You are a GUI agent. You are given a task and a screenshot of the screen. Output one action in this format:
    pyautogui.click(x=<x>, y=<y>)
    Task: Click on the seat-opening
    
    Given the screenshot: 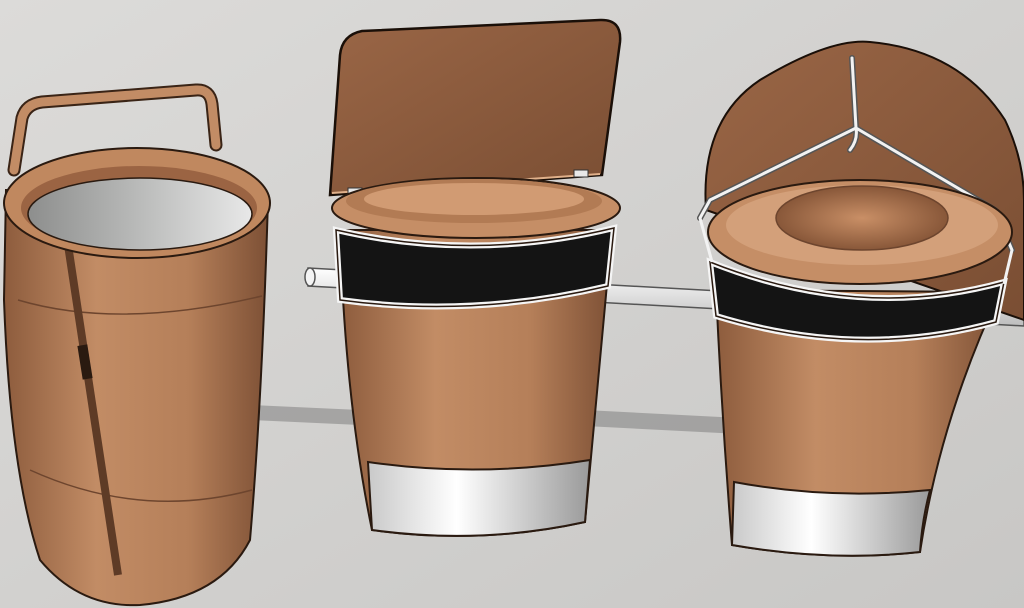 What is the action you would take?
    pyautogui.click(x=862, y=218)
    